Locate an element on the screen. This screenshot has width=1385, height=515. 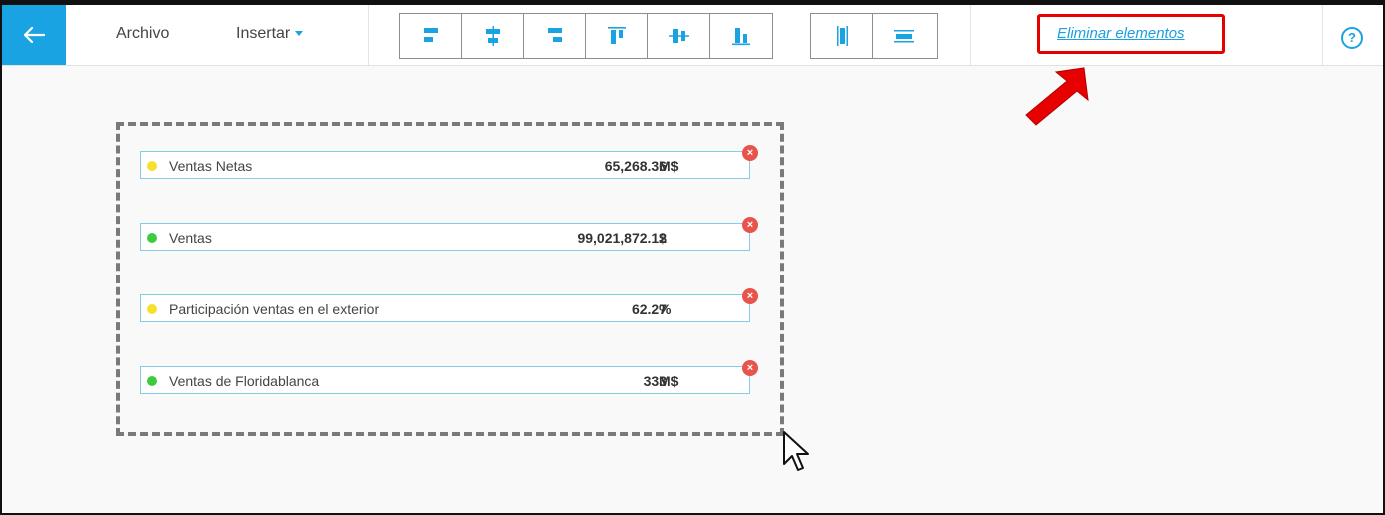
align-top-icon is located at coordinates (616, 35).